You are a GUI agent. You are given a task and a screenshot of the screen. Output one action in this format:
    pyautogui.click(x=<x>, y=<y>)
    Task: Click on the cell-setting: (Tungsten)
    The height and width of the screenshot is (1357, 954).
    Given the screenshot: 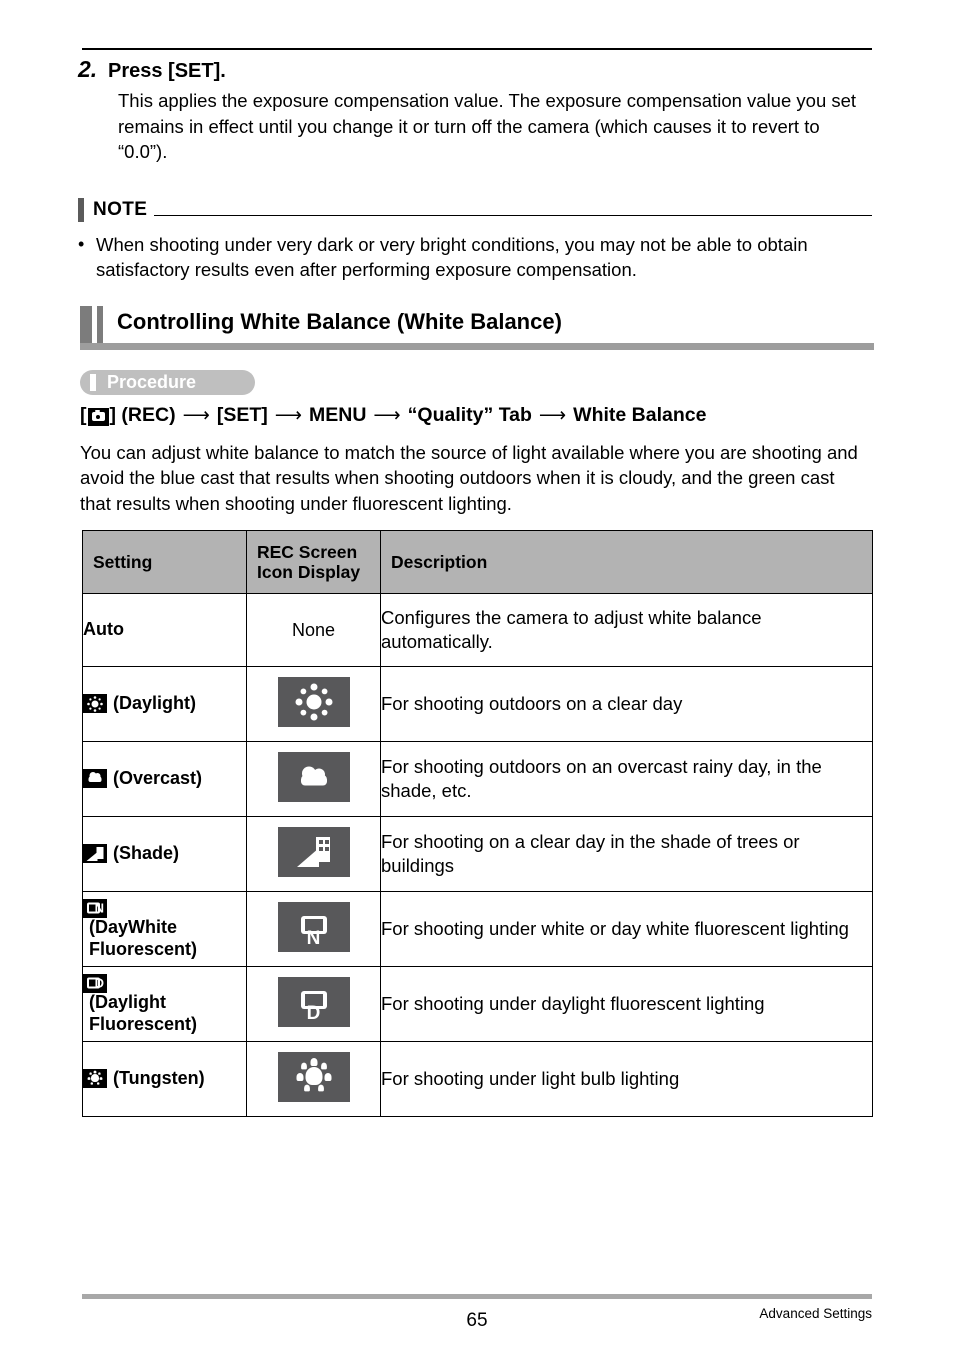 What is the action you would take?
    pyautogui.click(x=164, y=1079)
    